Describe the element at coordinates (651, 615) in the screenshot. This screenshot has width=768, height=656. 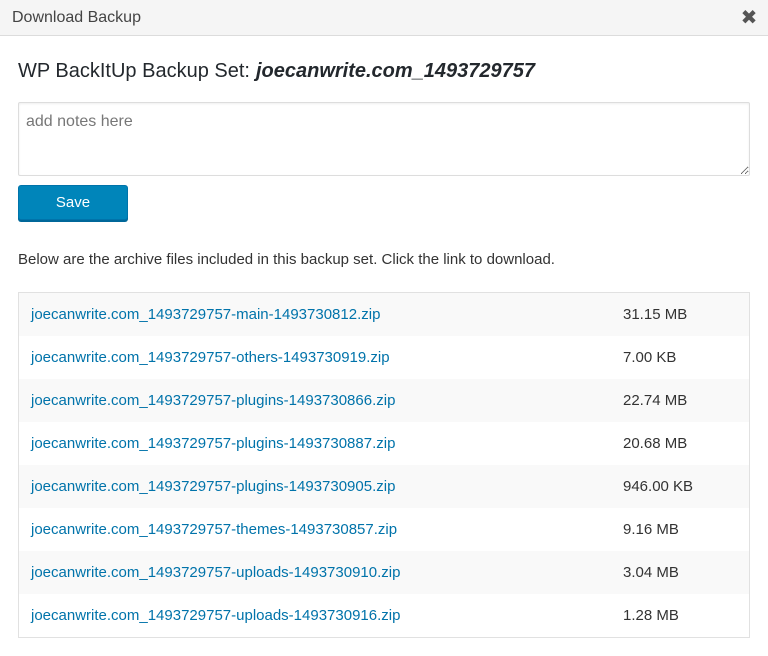
I see `file-size: 1.28 MB` at that location.